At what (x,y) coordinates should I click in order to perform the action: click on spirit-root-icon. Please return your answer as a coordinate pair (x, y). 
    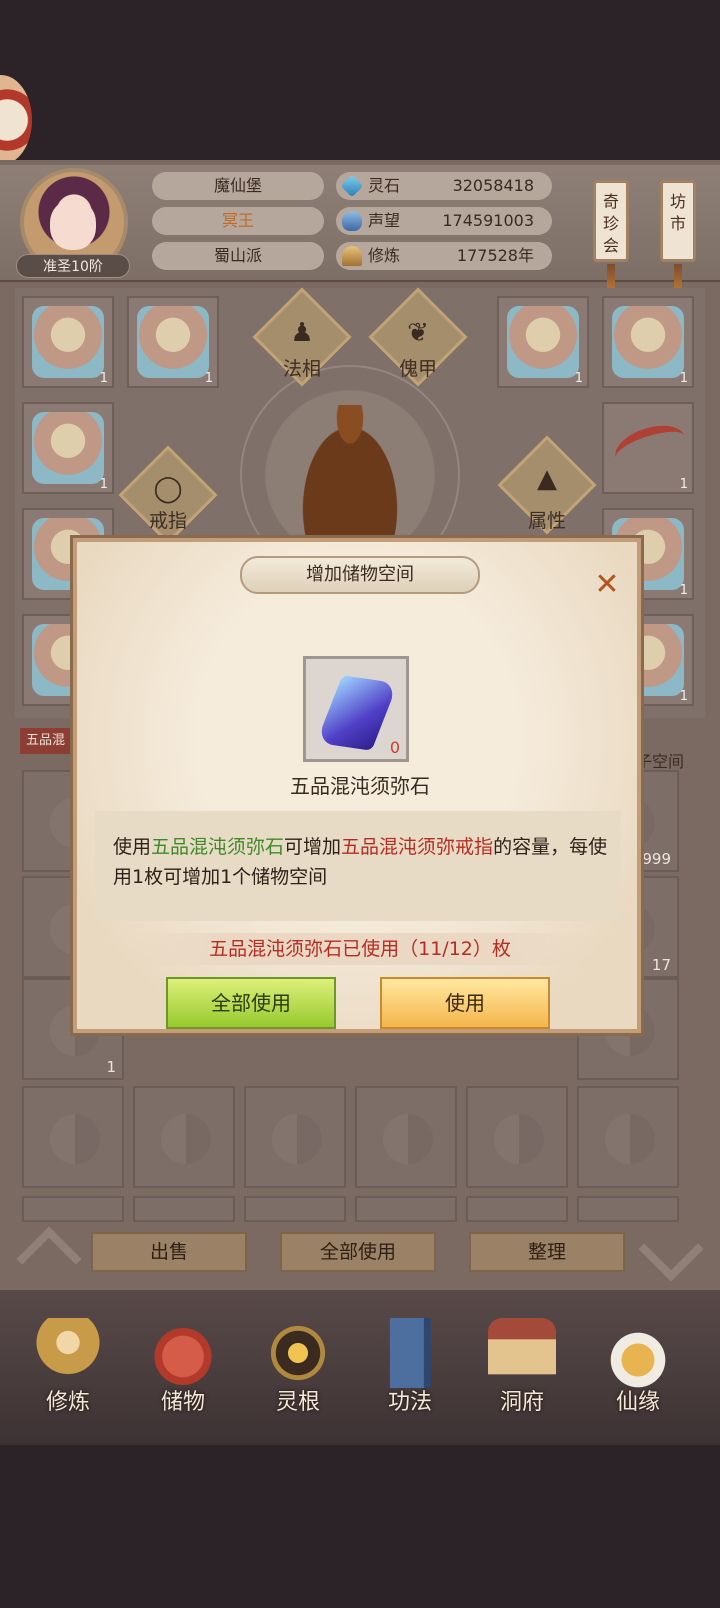
    Looking at the image, I should click on (298, 1353).